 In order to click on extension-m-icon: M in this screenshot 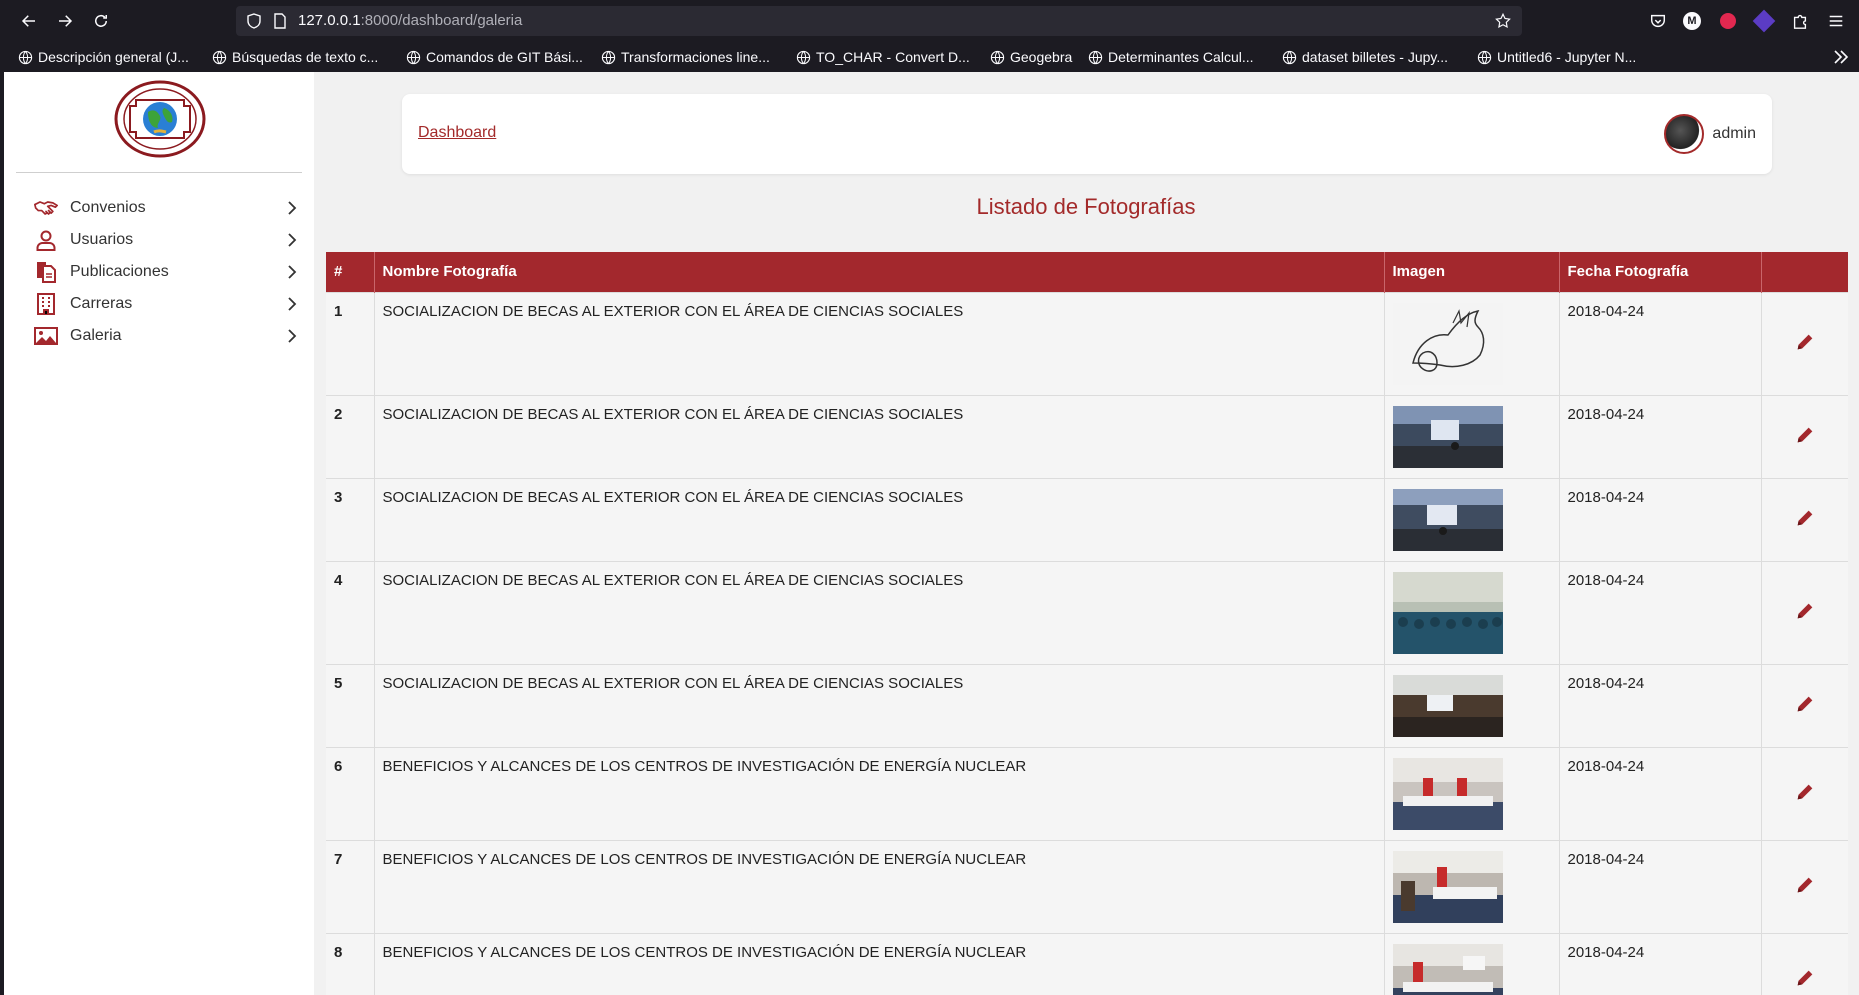, I will do `click(1692, 21)`.